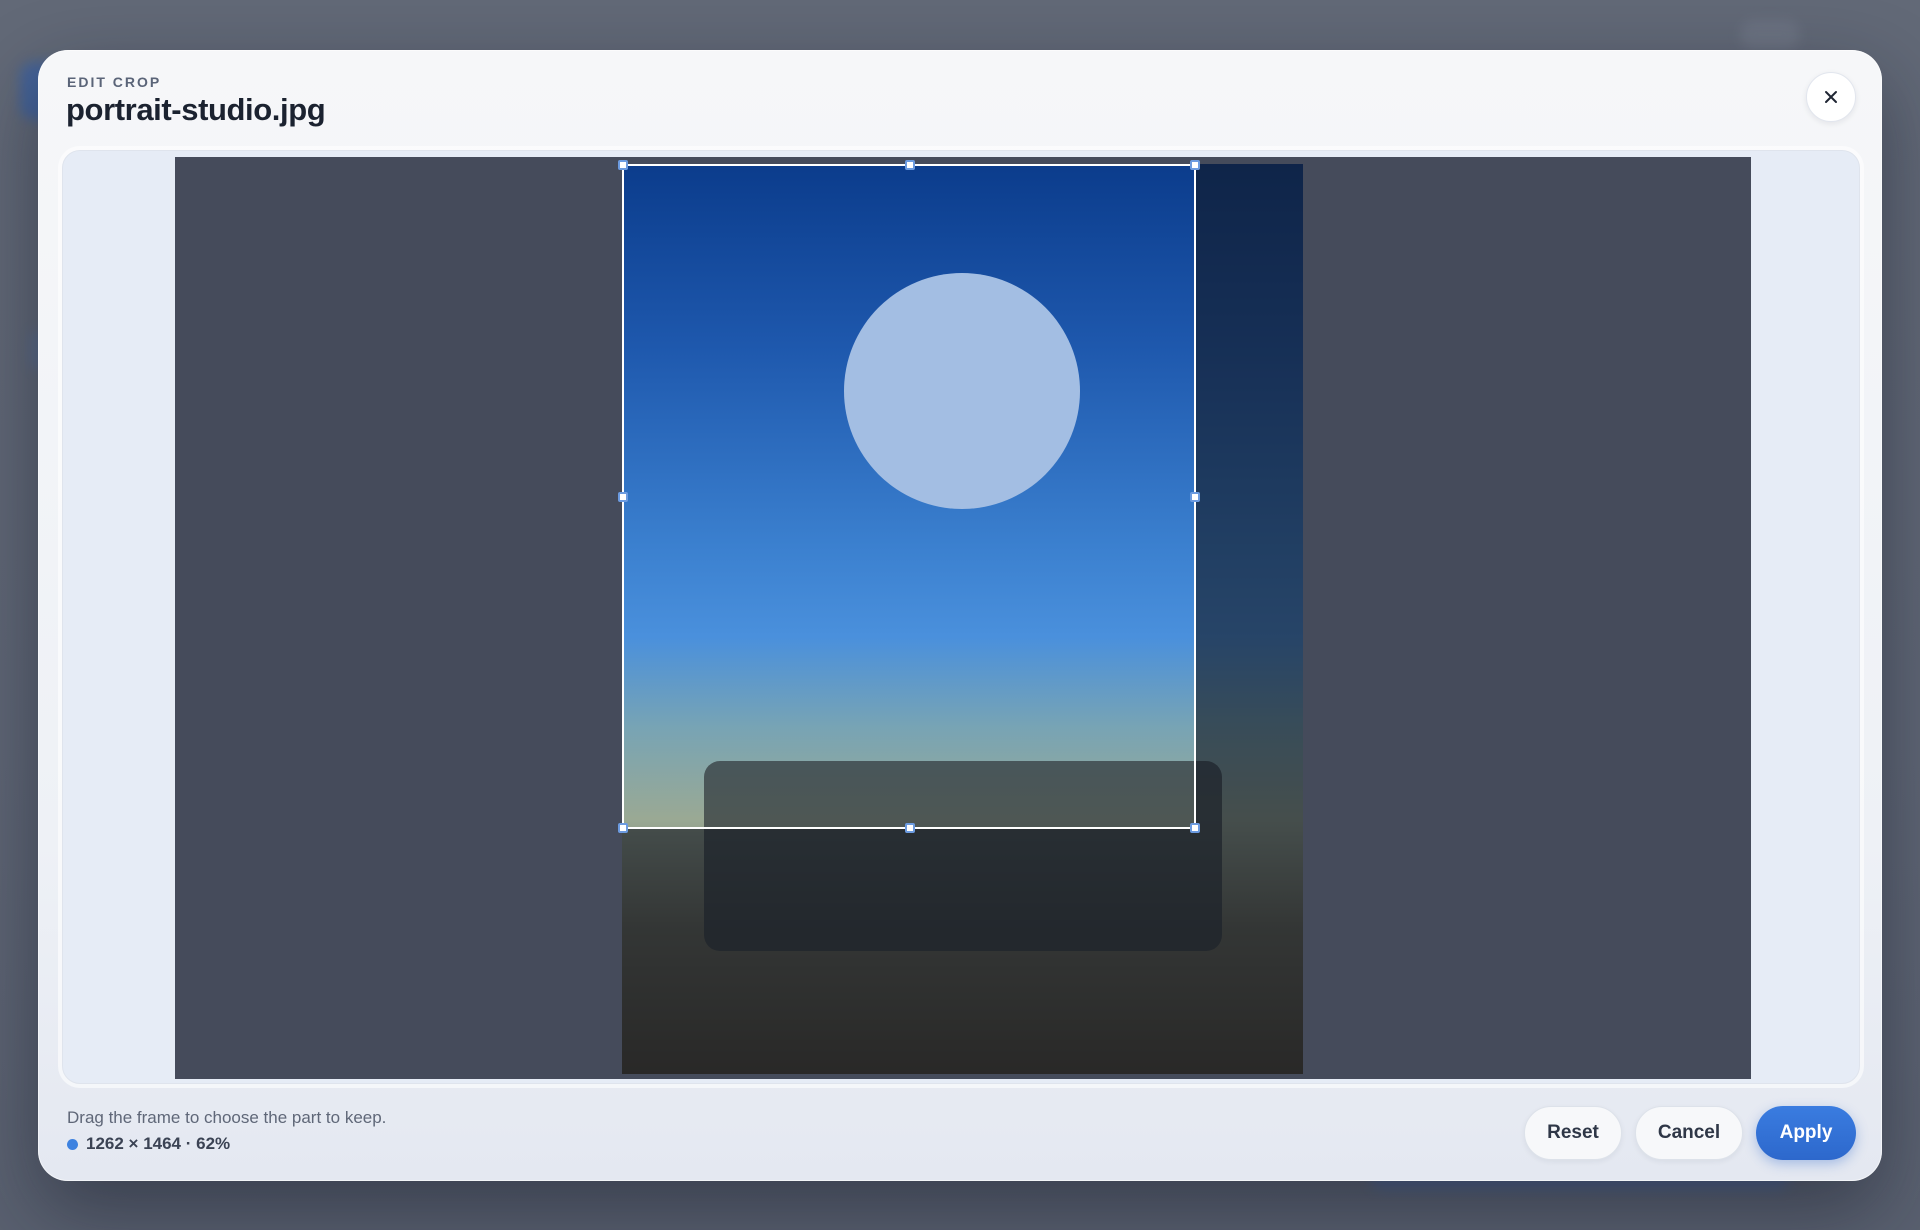 Image resolution: width=1920 pixels, height=1230 pixels. What do you see at coordinates (1195, 828) in the screenshot?
I see `crop-handle-bottom-right` at bounding box center [1195, 828].